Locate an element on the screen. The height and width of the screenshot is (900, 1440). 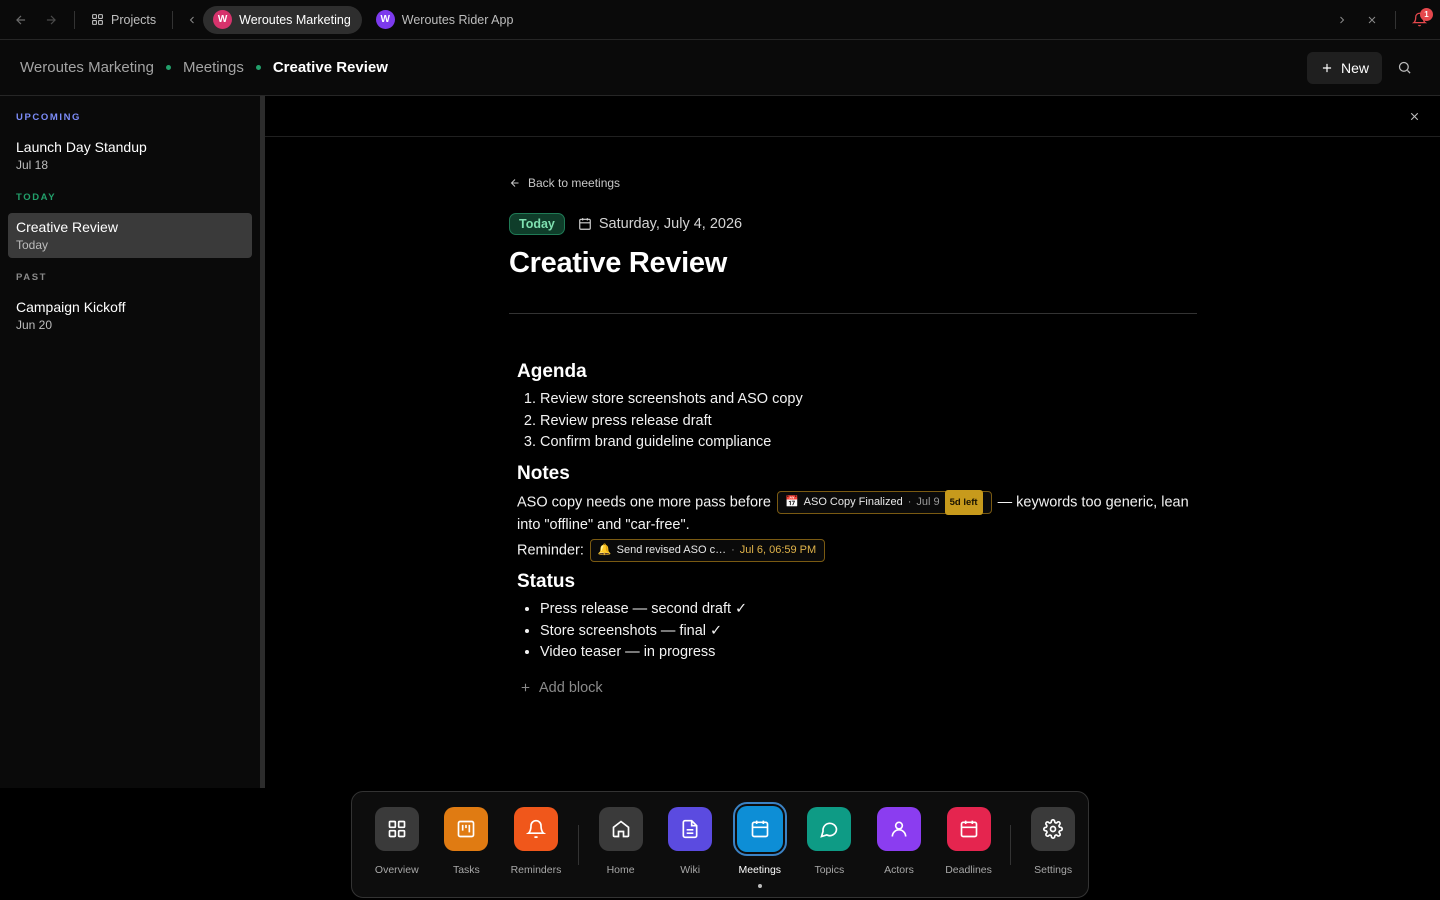
dock-label: Deadlines is located at coordinates (968, 870).